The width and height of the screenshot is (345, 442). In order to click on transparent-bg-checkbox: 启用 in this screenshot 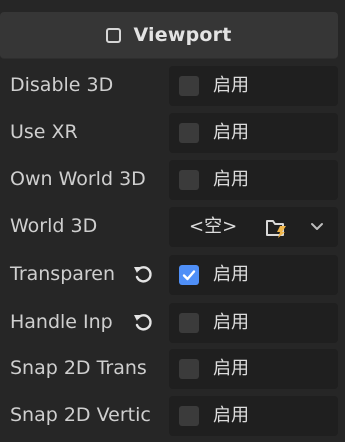, I will do `click(253, 275)`.